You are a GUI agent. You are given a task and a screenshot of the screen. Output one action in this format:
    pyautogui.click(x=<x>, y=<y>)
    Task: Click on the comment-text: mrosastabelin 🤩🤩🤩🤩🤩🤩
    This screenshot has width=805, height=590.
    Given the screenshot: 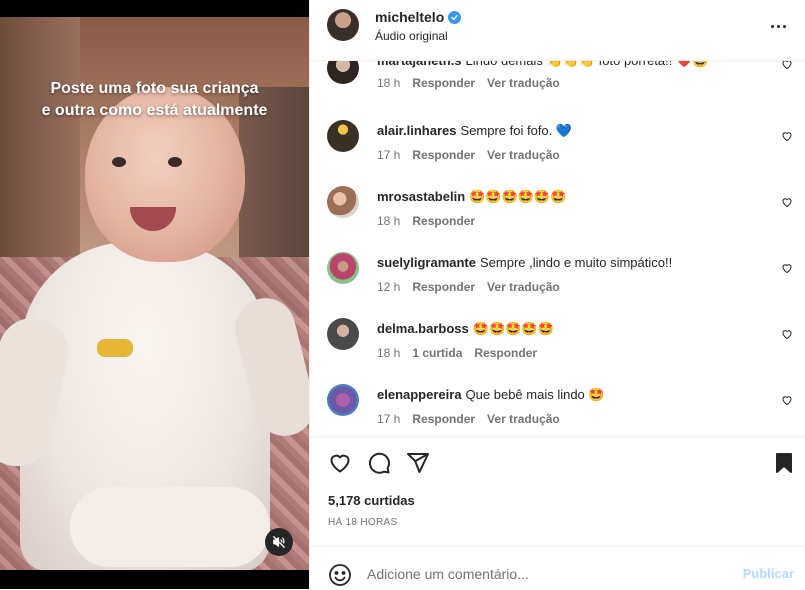 What is the action you would take?
    pyautogui.click(x=471, y=197)
    